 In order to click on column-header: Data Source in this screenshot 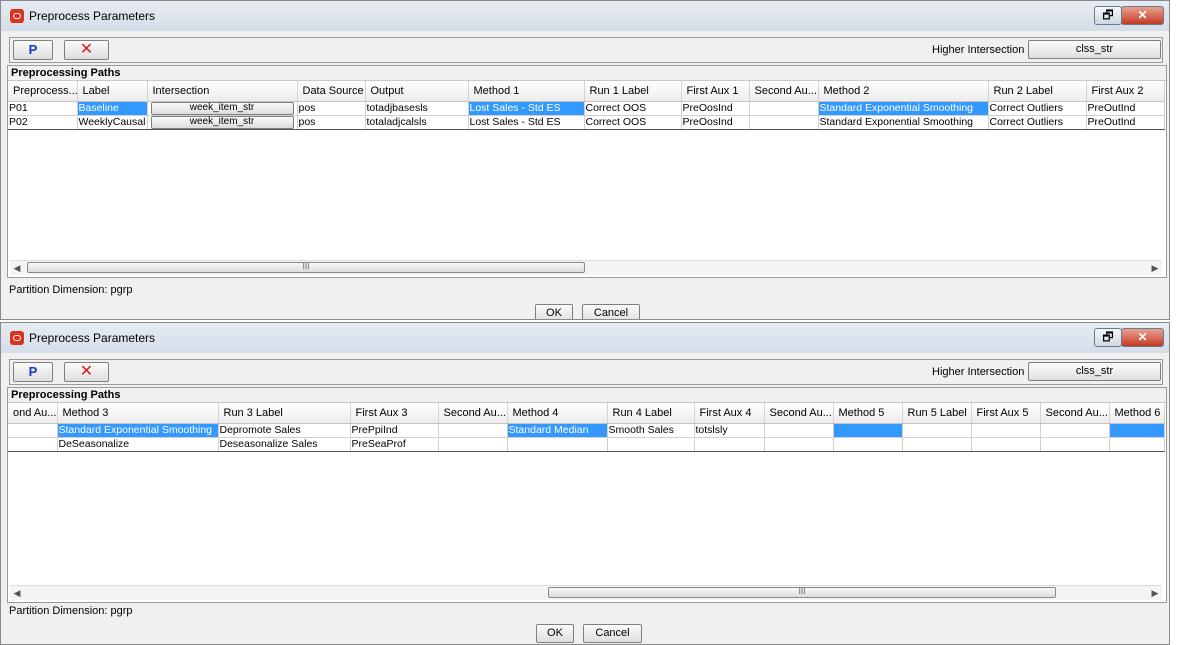, I will do `click(331, 91)`.